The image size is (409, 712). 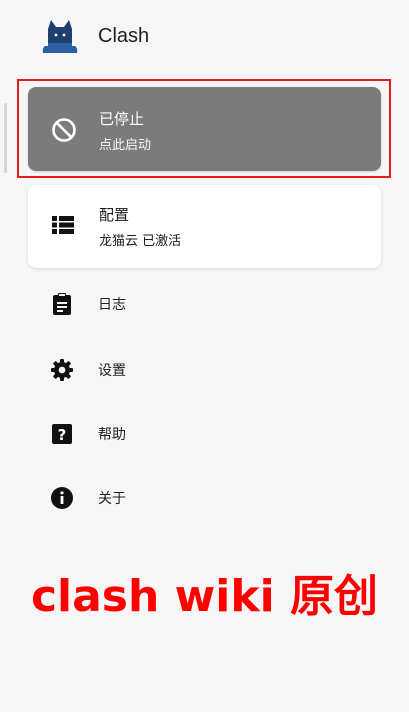 What do you see at coordinates (204, 596) in the screenshot?
I see `watermark-text: clash wiki 原创` at bounding box center [204, 596].